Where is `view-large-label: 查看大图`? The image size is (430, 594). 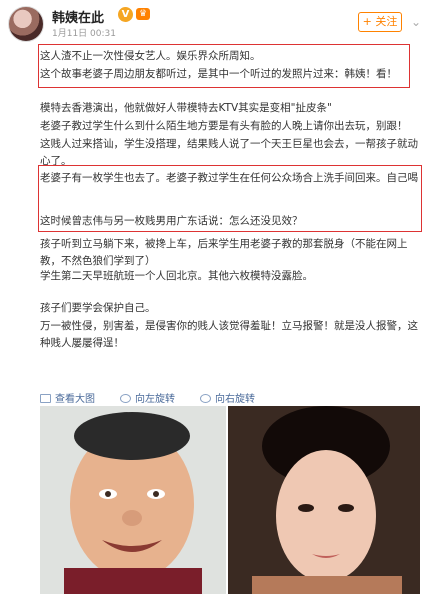
view-large-label: 查看大图 is located at coordinates (75, 399).